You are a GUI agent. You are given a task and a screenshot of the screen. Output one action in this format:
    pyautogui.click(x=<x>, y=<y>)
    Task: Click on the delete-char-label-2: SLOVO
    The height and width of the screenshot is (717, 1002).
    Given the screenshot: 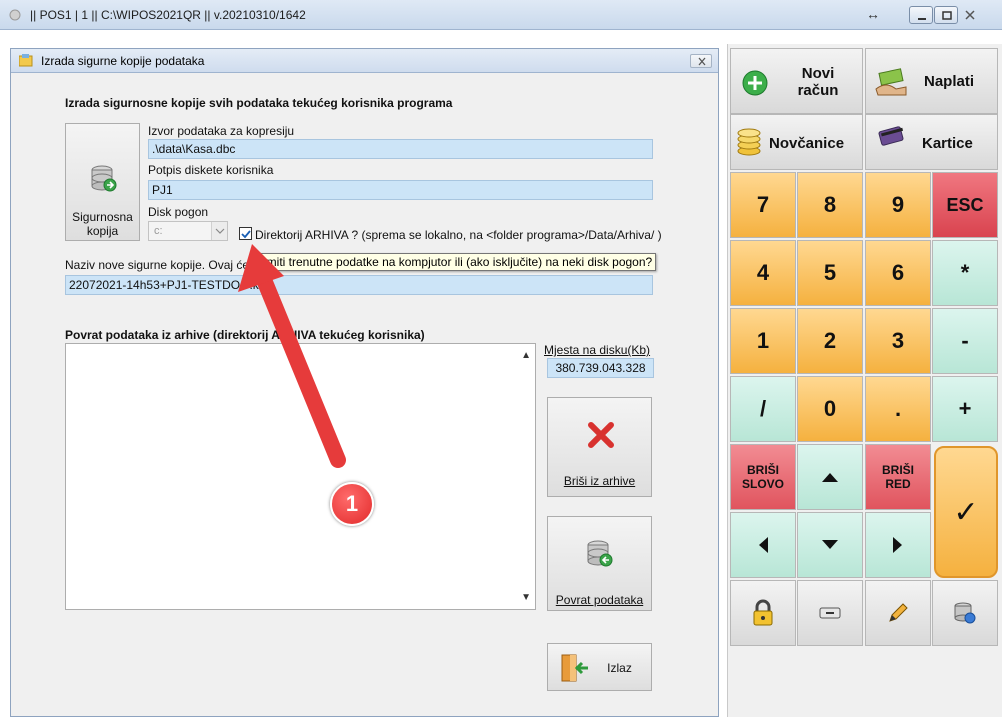 What is the action you would take?
    pyautogui.click(x=762, y=484)
    